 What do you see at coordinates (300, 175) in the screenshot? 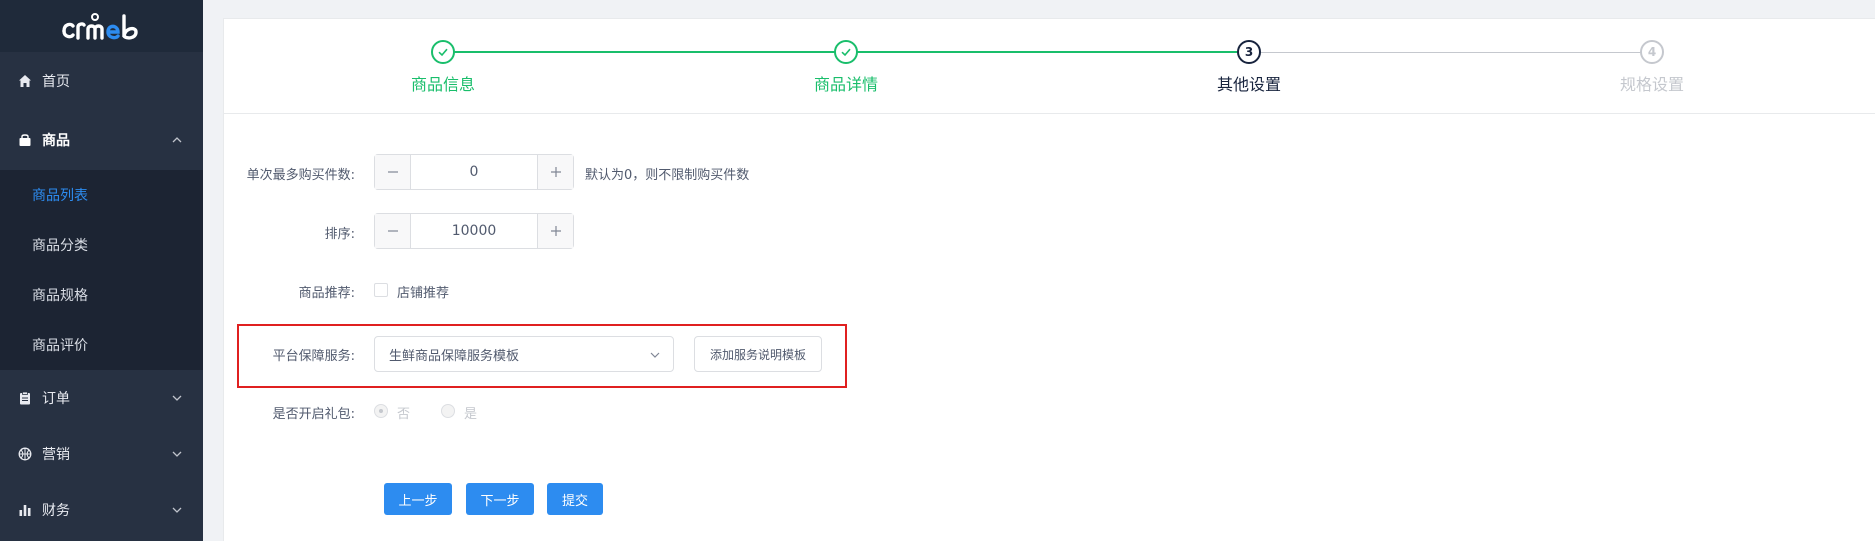
I see `max-purchase-label: 单次最多购买件数:` at bounding box center [300, 175].